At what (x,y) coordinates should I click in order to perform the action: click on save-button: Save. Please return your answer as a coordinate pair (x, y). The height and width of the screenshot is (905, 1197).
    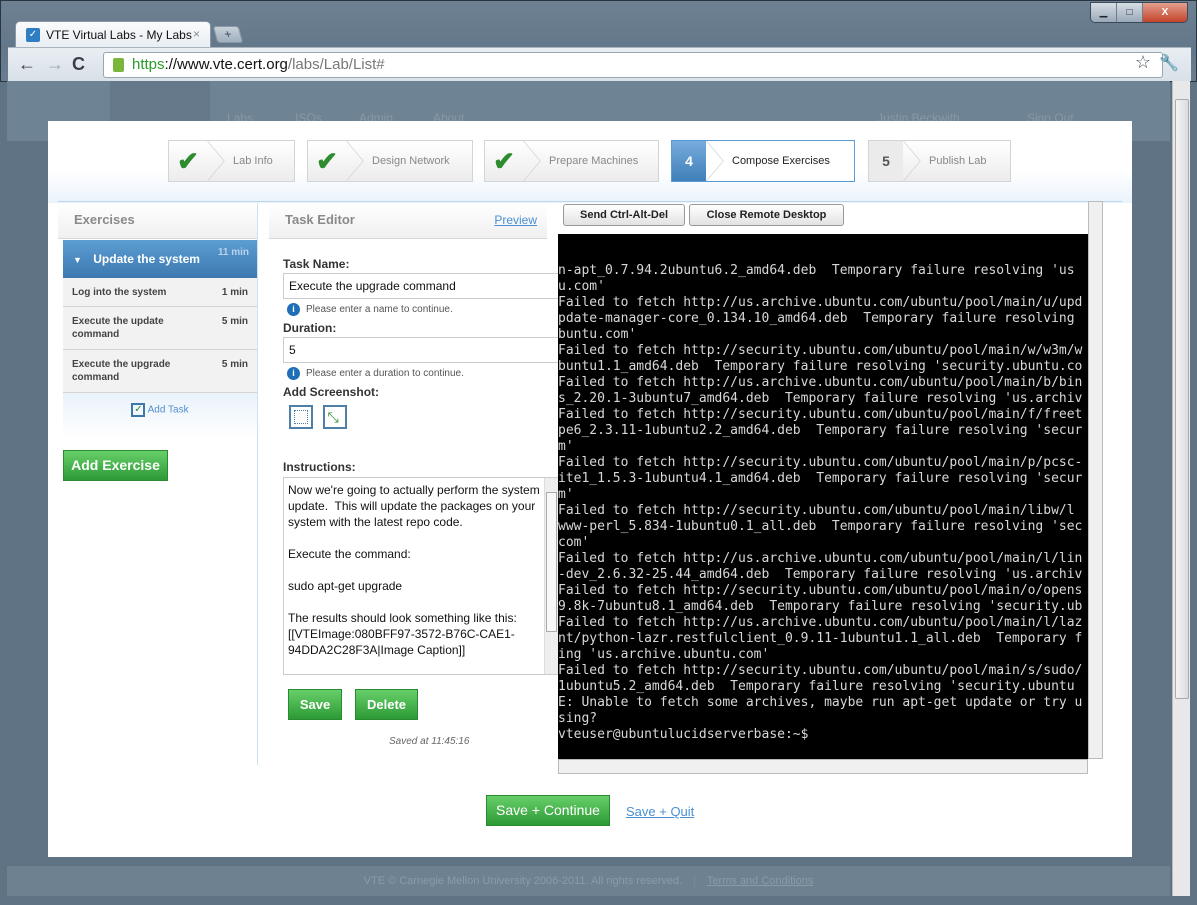
    Looking at the image, I should click on (315, 704).